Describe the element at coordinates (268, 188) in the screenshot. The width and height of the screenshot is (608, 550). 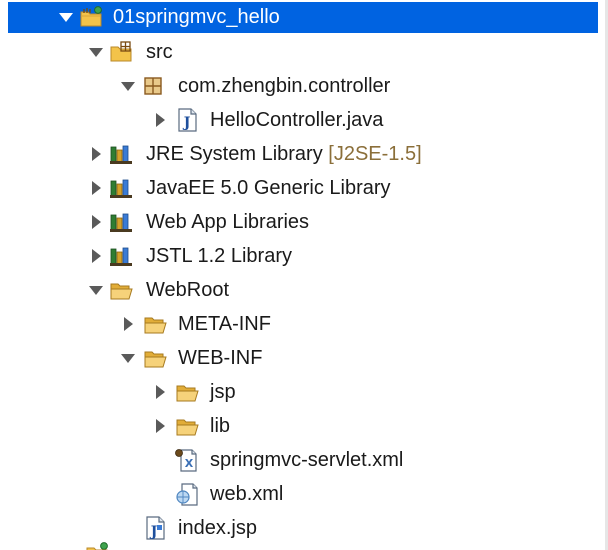
I see `tree-label-javaee-library: JavaEE 5.0 Generic Library` at that location.